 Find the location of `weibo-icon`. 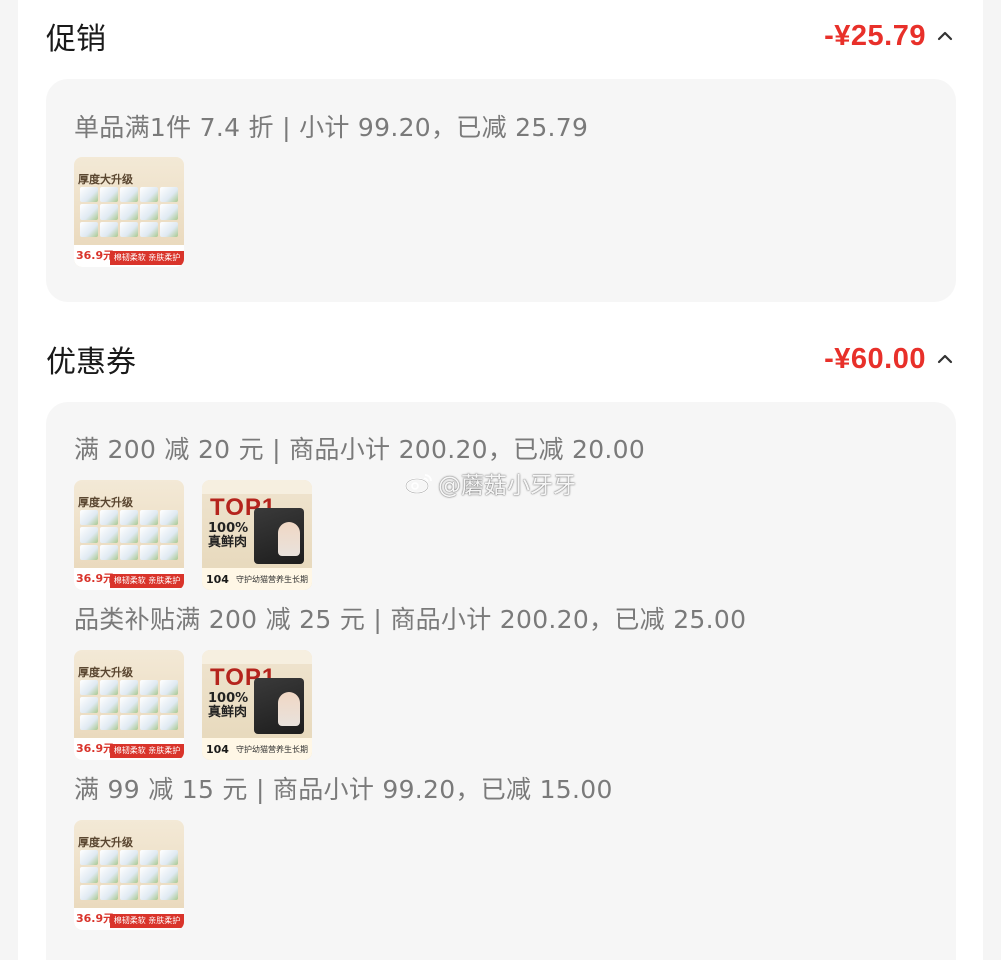

weibo-icon is located at coordinates (418, 484).